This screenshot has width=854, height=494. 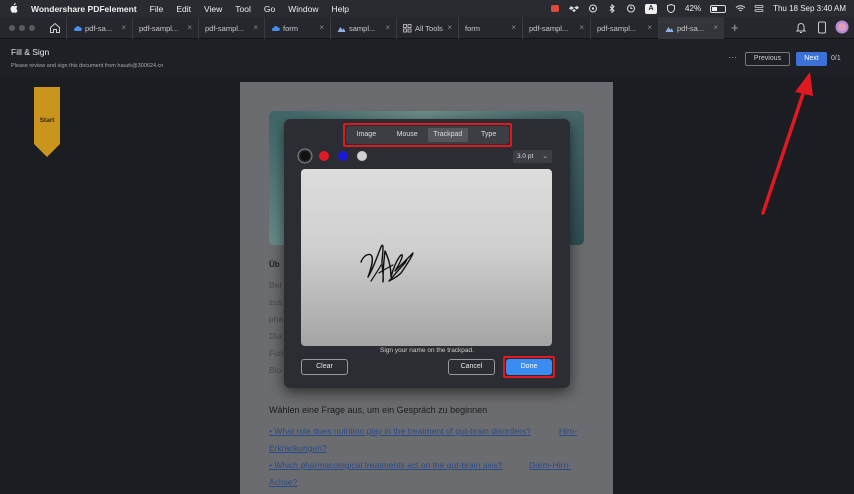 What do you see at coordinates (529, 367) in the screenshot?
I see `highlight-box-done` at bounding box center [529, 367].